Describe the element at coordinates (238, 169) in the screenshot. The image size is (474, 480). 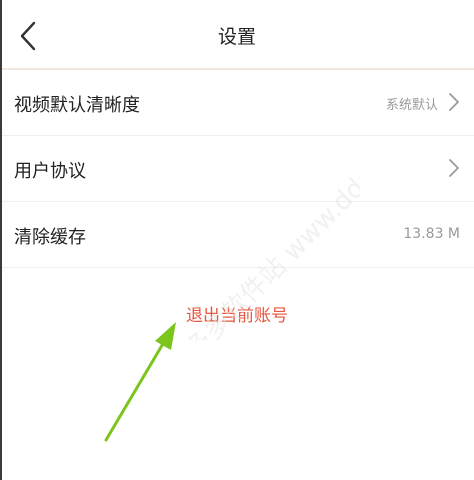
I see `menu-item-user-agreement: 用户协议` at that location.